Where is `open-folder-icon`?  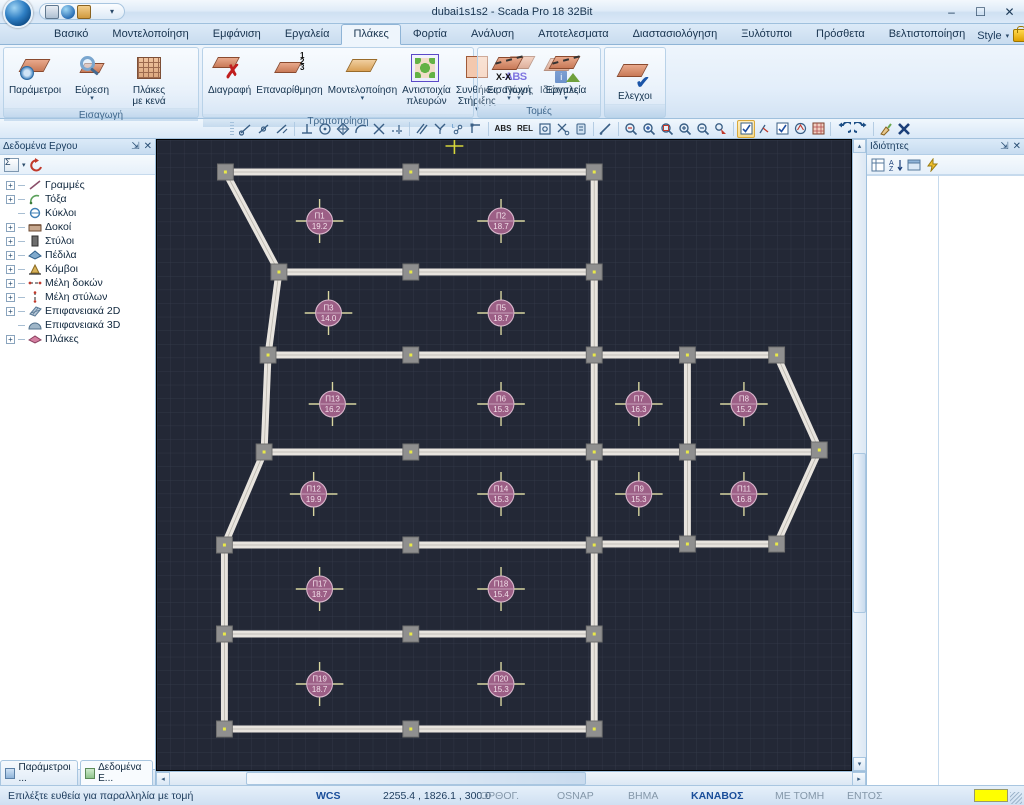
open-folder-icon is located at coordinates (84, 11).